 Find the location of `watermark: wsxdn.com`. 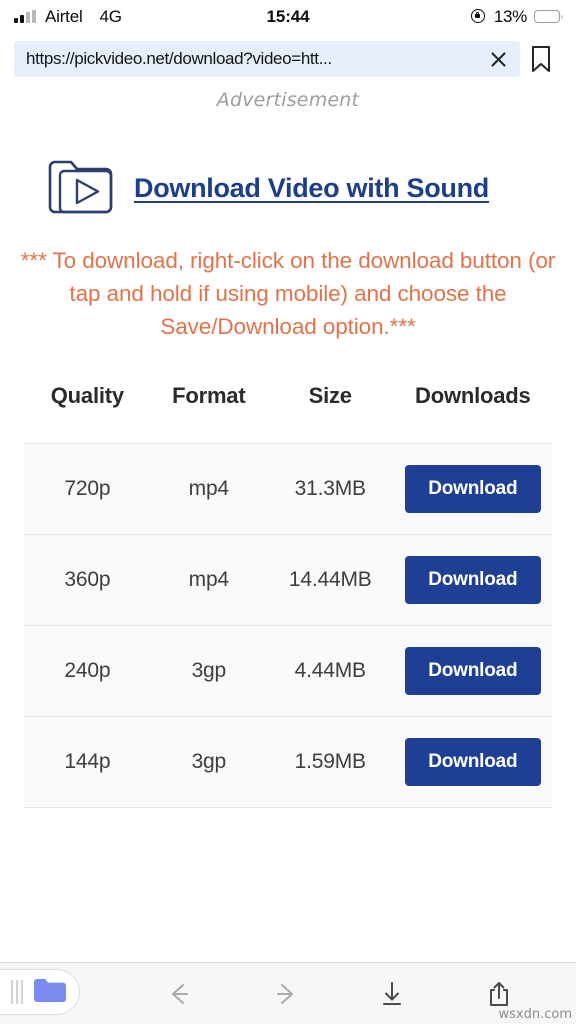

watermark: wsxdn.com is located at coordinates (535, 1014).